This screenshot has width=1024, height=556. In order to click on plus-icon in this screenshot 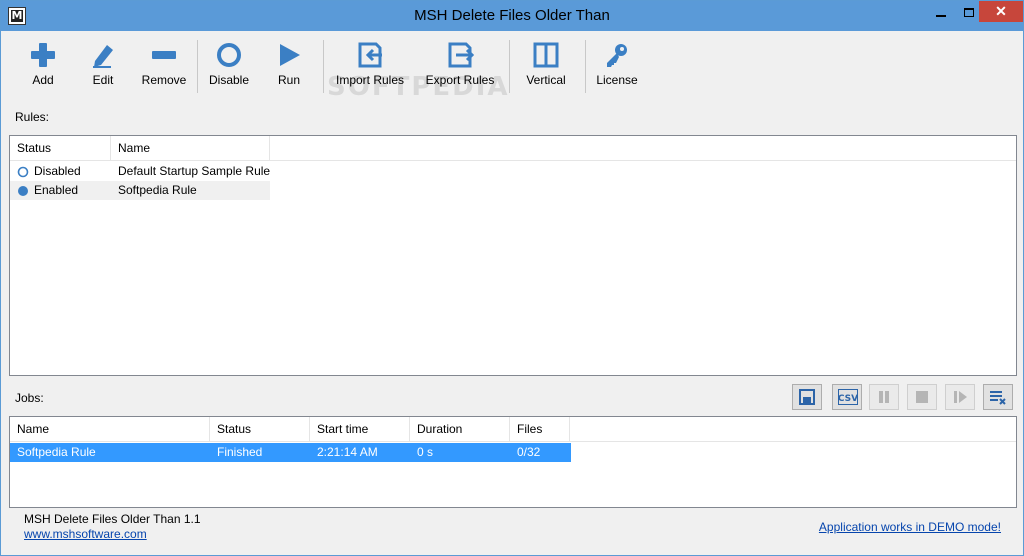, I will do `click(43, 55)`.